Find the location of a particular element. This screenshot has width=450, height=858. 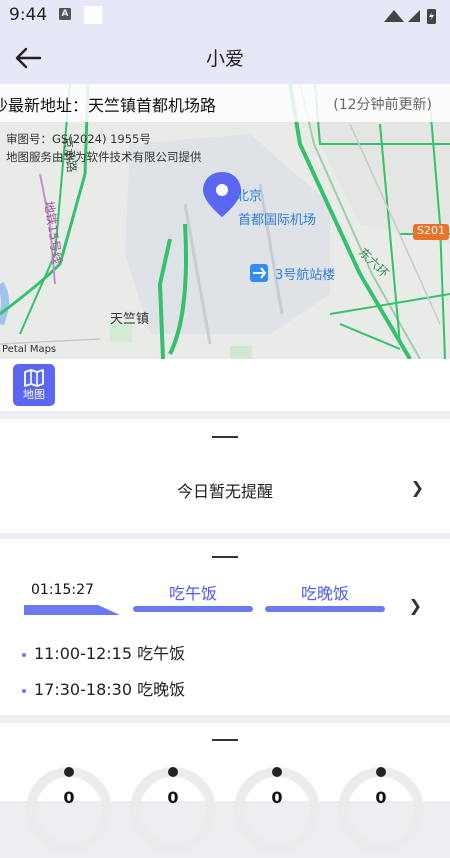

elapsed-time: 01:15:27 is located at coordinates (62, 590).